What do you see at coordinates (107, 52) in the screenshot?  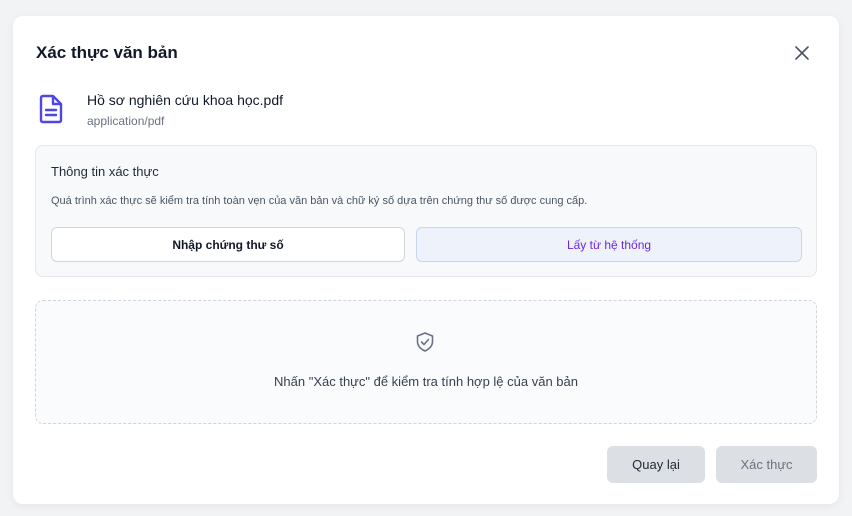 I see `dialog-title: Xác thực văn bản` at bounding box center [107, 52].